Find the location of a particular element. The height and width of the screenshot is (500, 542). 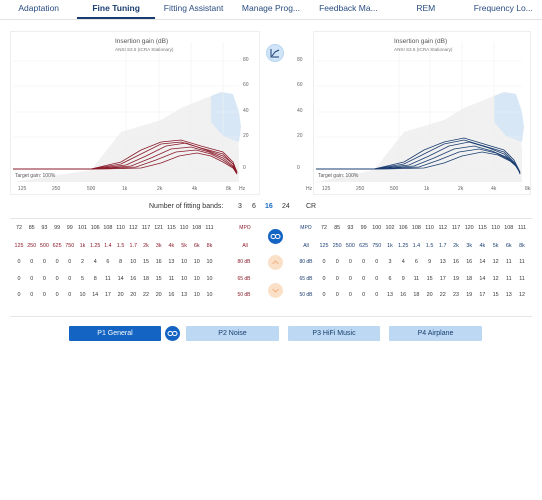

adjust-up-button is located at coordinates (275, 262).